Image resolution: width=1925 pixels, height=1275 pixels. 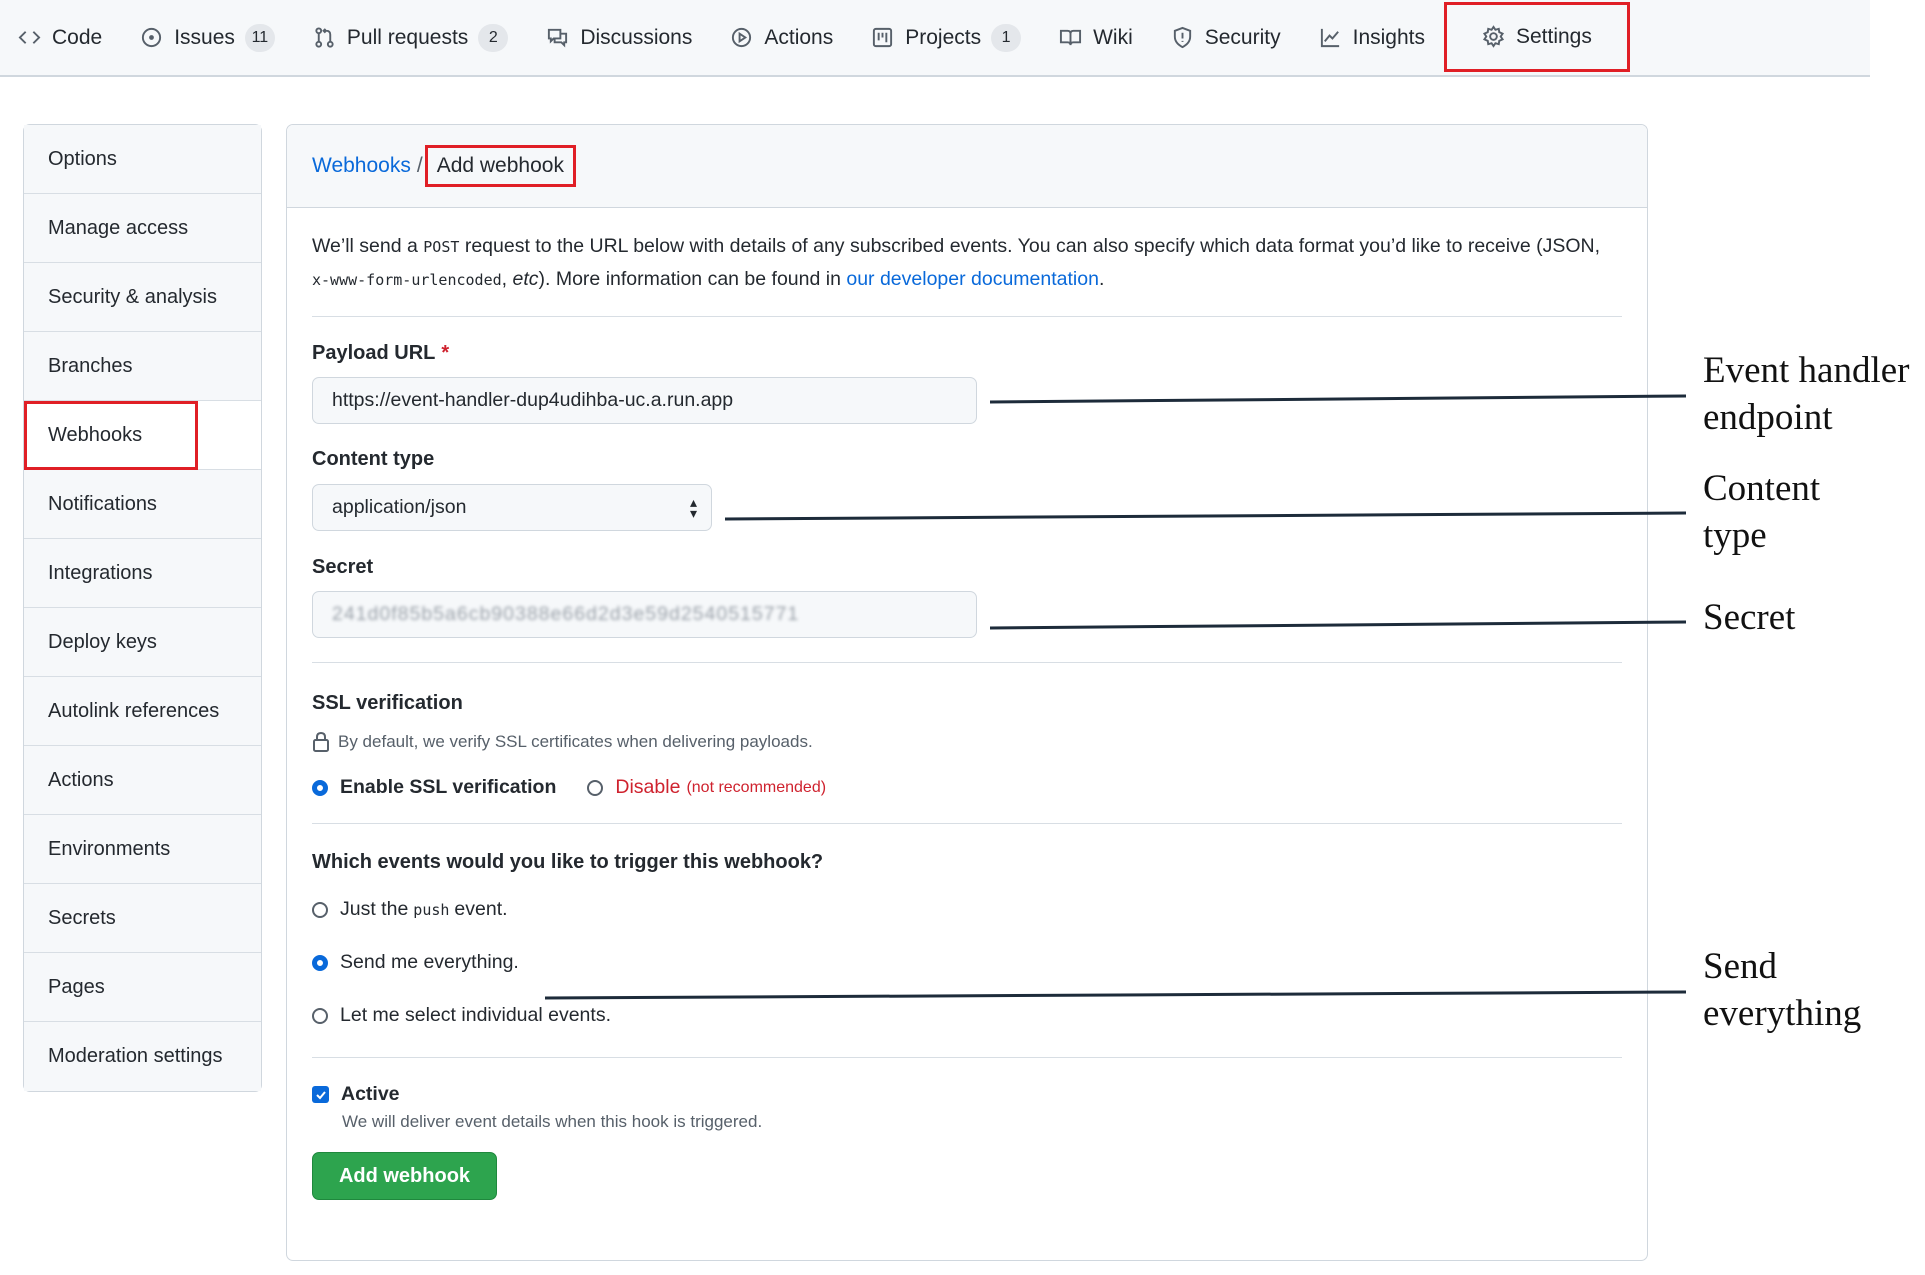 I want to click on tab-actions: Actions, so click(x=781, y=38).